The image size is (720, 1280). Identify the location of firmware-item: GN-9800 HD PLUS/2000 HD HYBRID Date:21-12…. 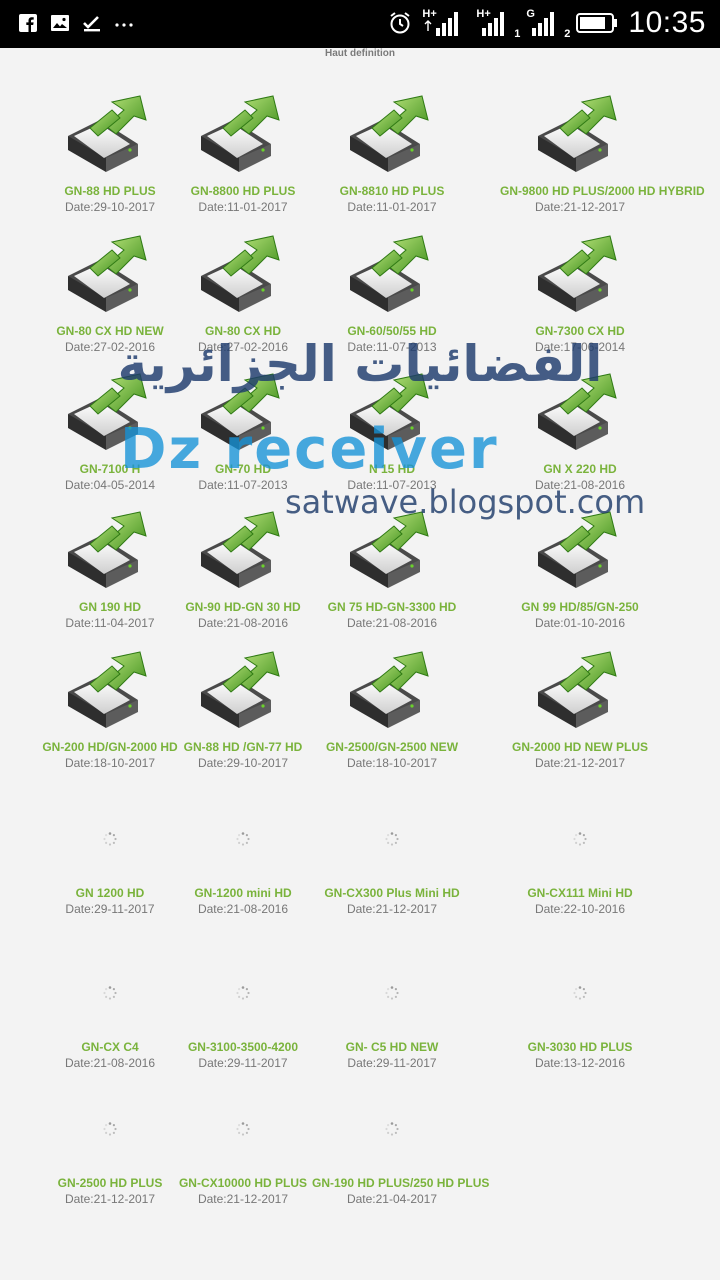
(602, 152).